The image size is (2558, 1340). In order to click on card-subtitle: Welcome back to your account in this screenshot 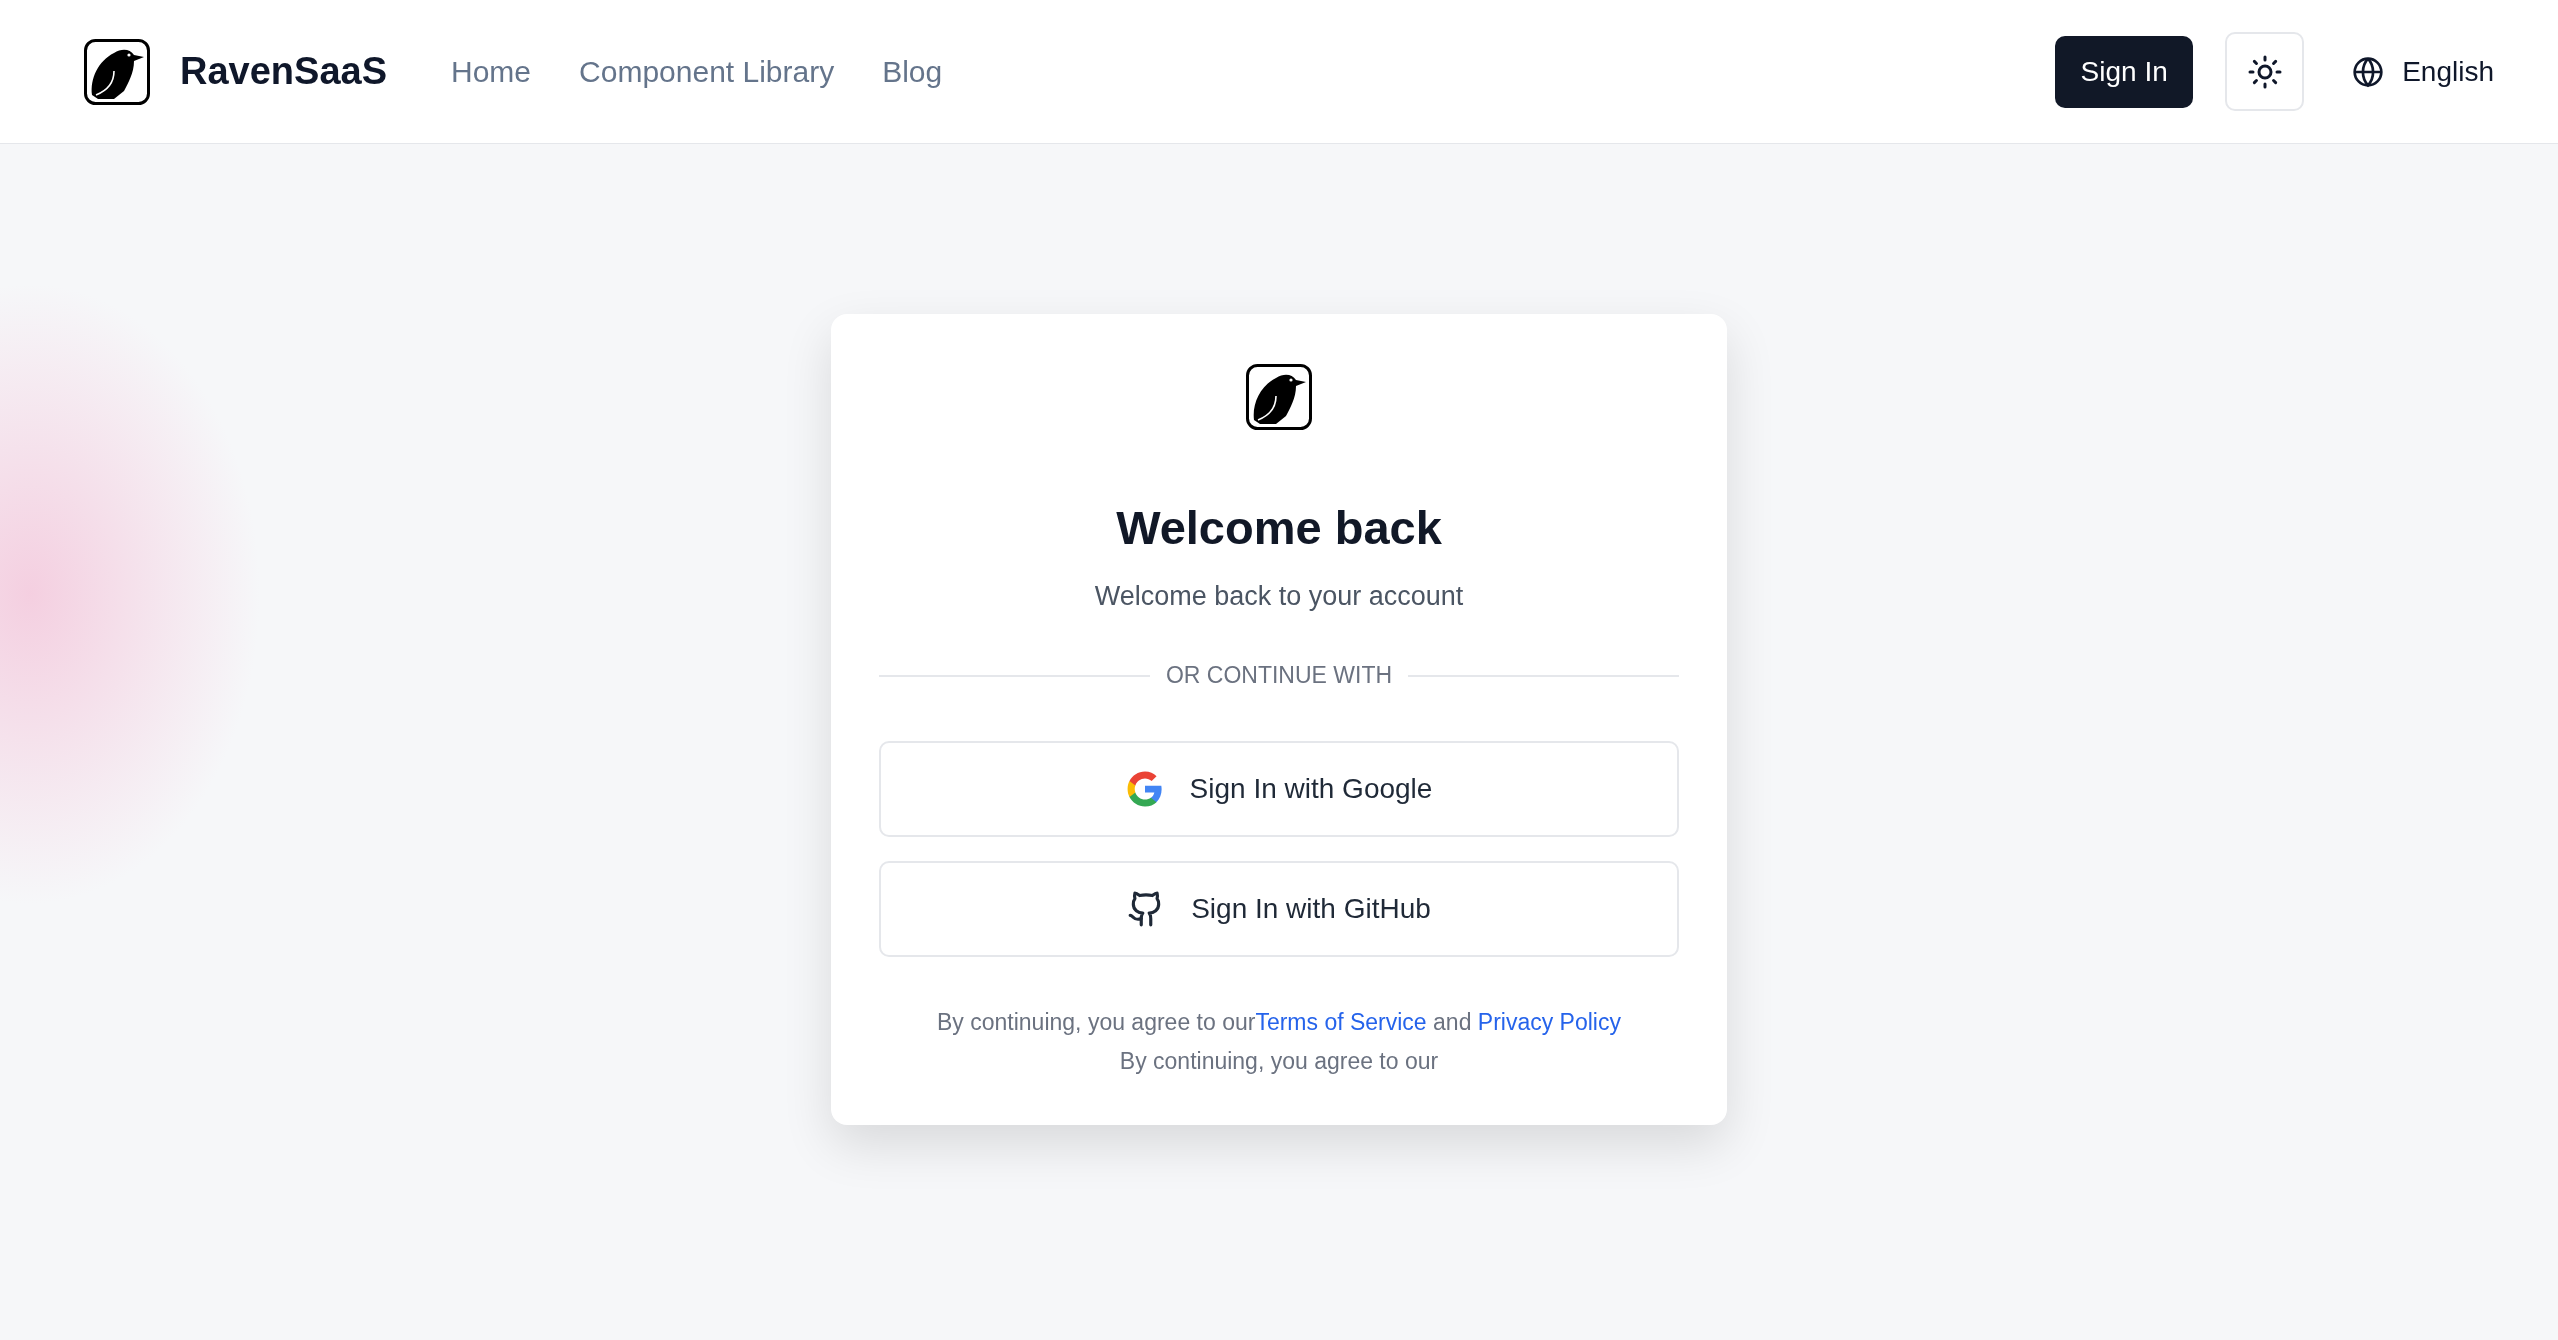, I will do `click(1279, 596)`.